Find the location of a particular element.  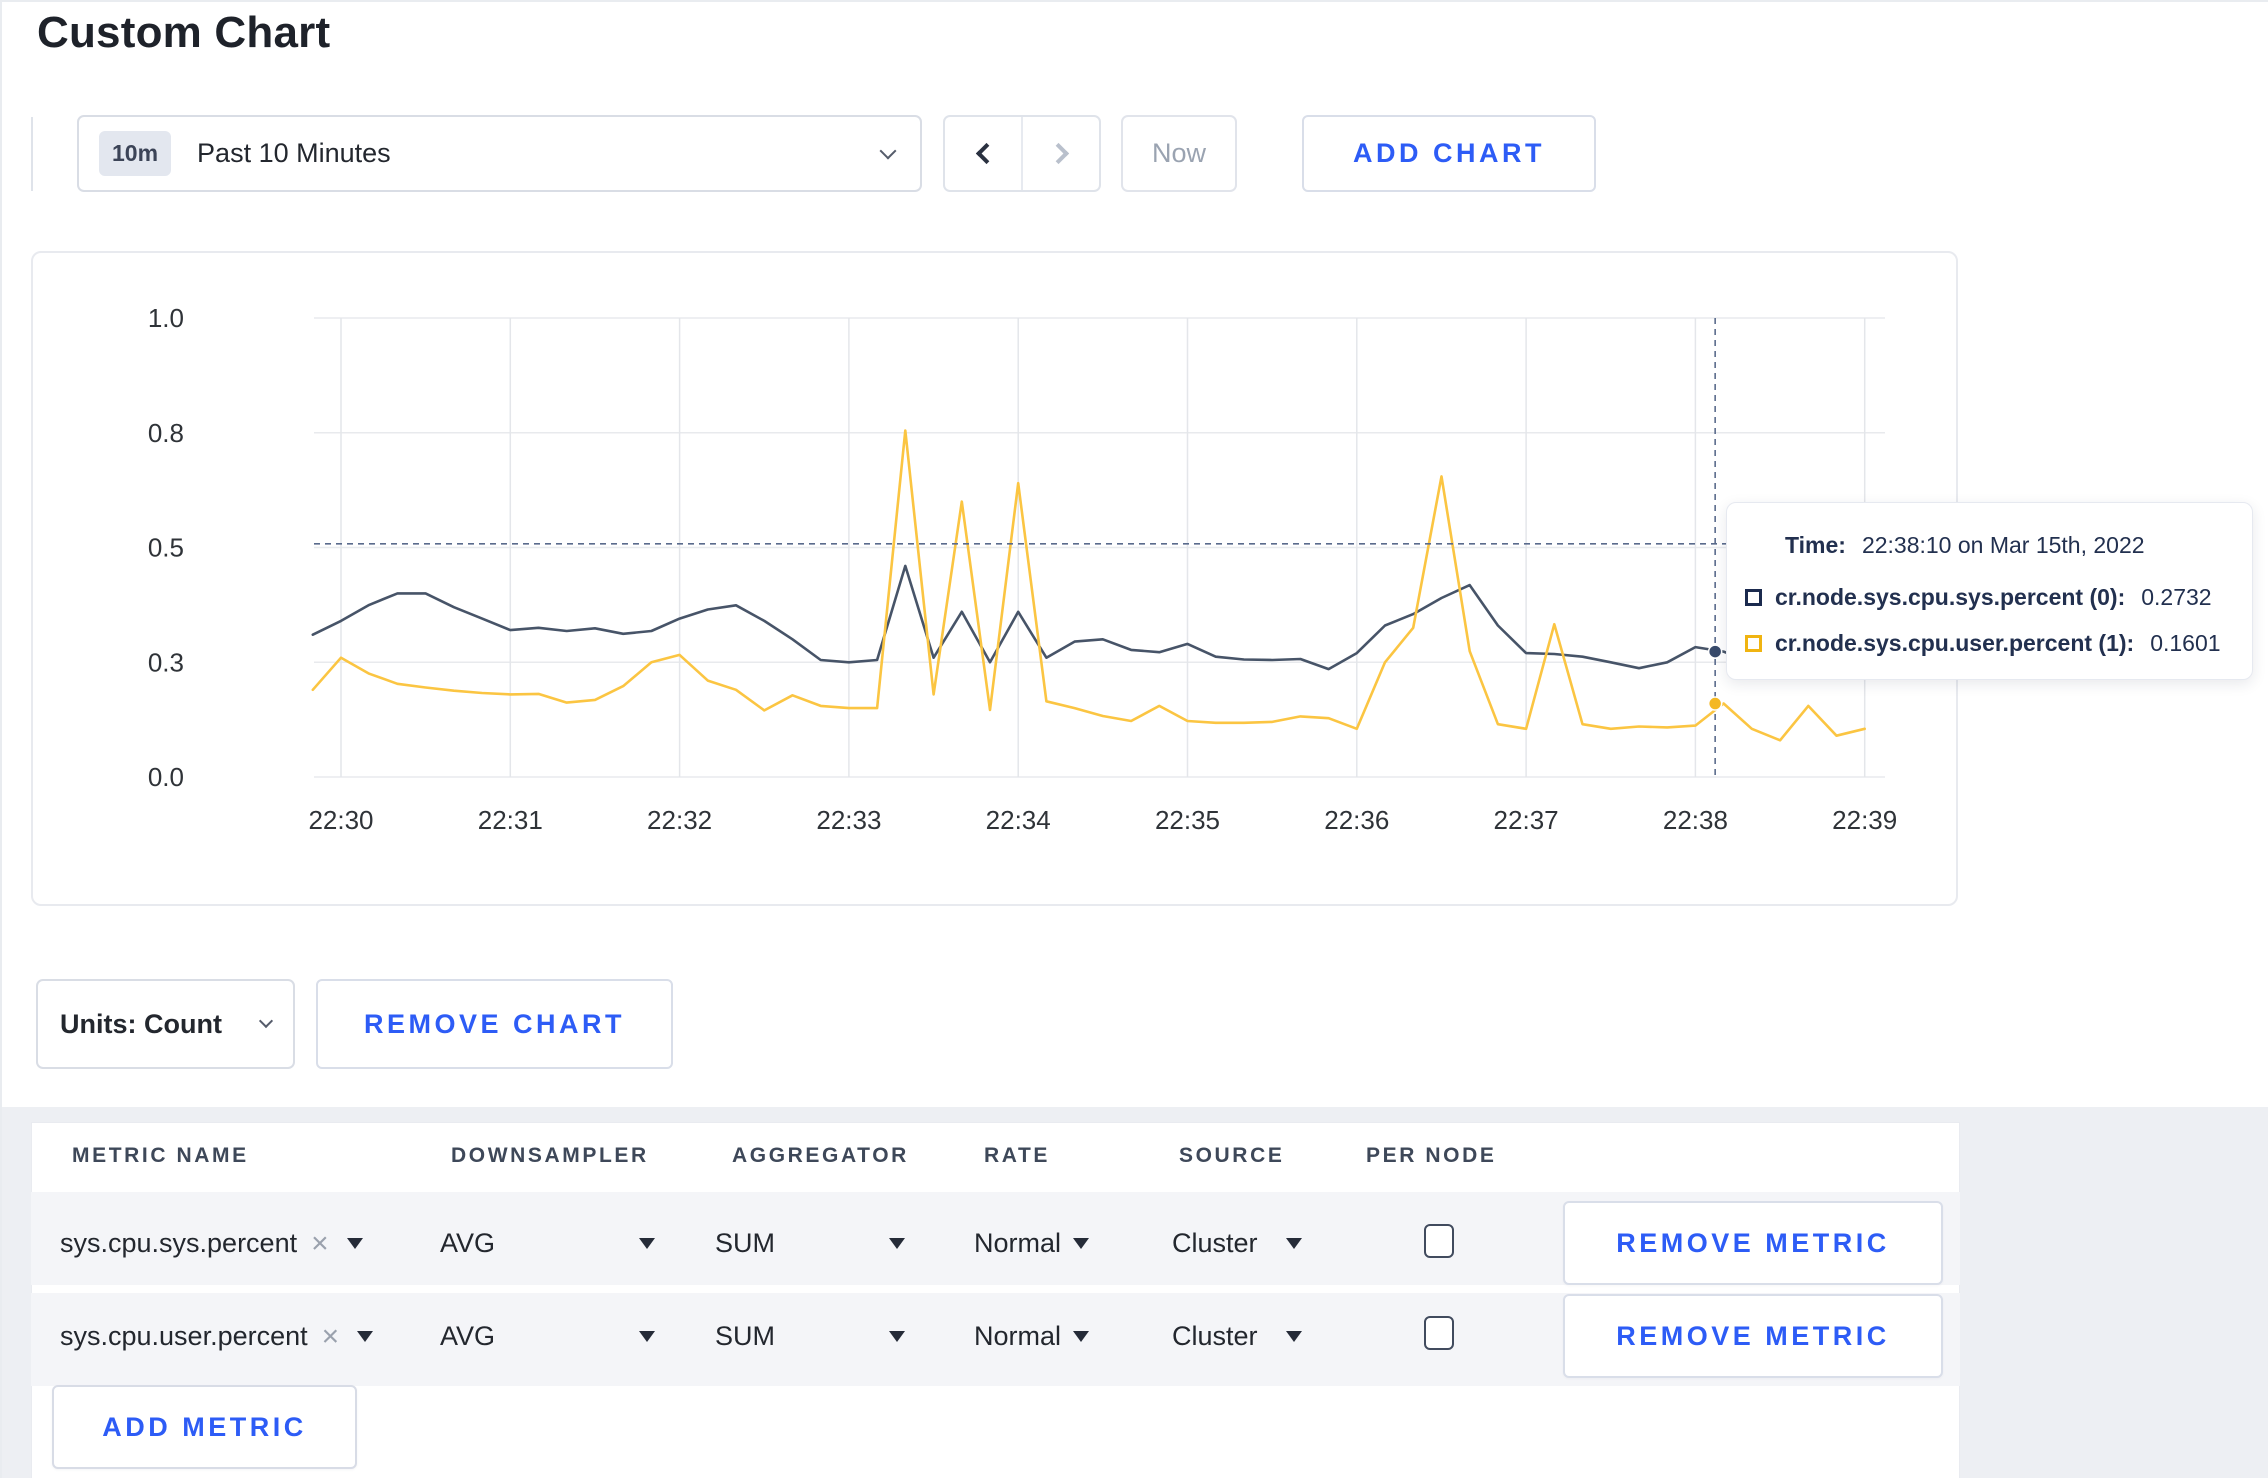

add-metric-button: ADD METRIC is located at coordinates (204, 1427).